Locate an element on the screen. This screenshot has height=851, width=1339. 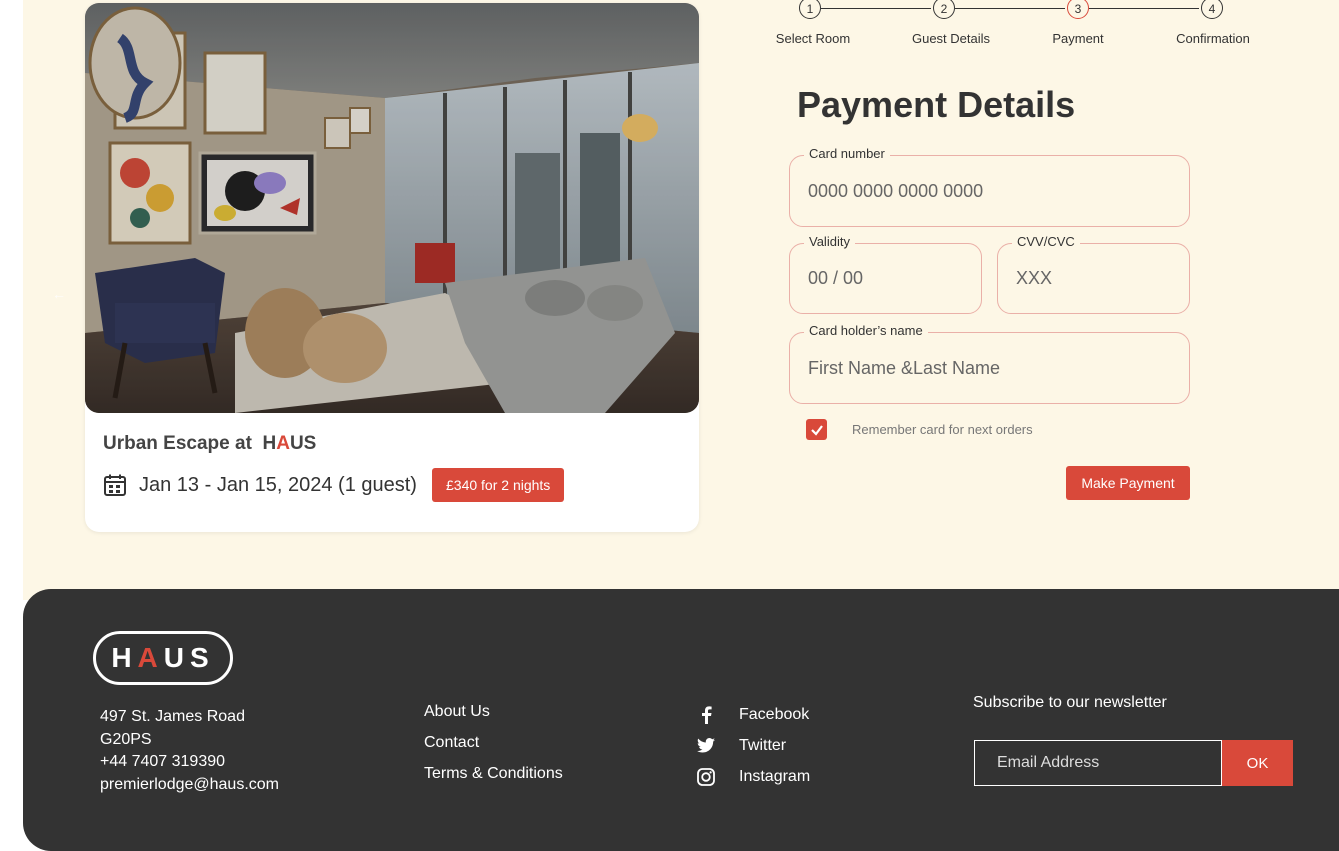
footer-link-about: About Us is located at coordinates (493, 718).